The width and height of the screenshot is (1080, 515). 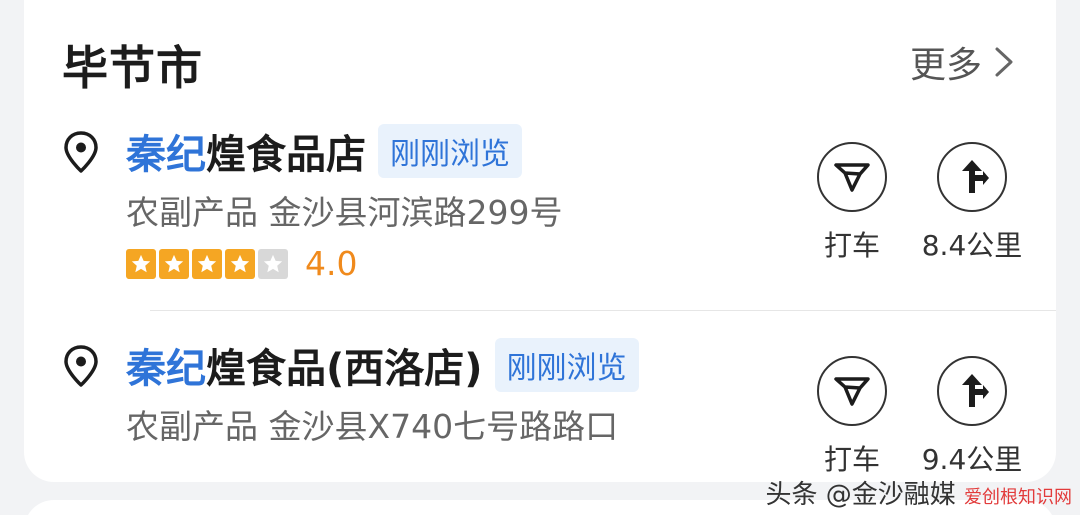 What do you see at coordinates (860, 495) in the screenshot?
I see `watermark-text: 头条 @金沙融媒` at bounding box center [860, 495].